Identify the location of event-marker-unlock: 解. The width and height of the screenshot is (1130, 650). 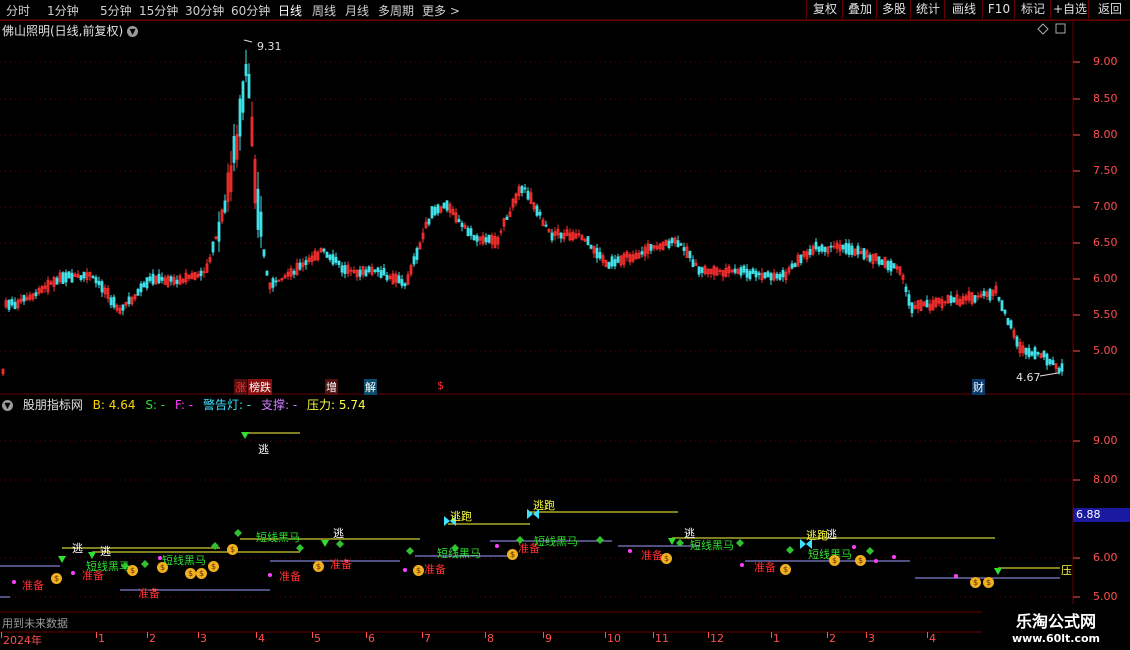
(370, 387).